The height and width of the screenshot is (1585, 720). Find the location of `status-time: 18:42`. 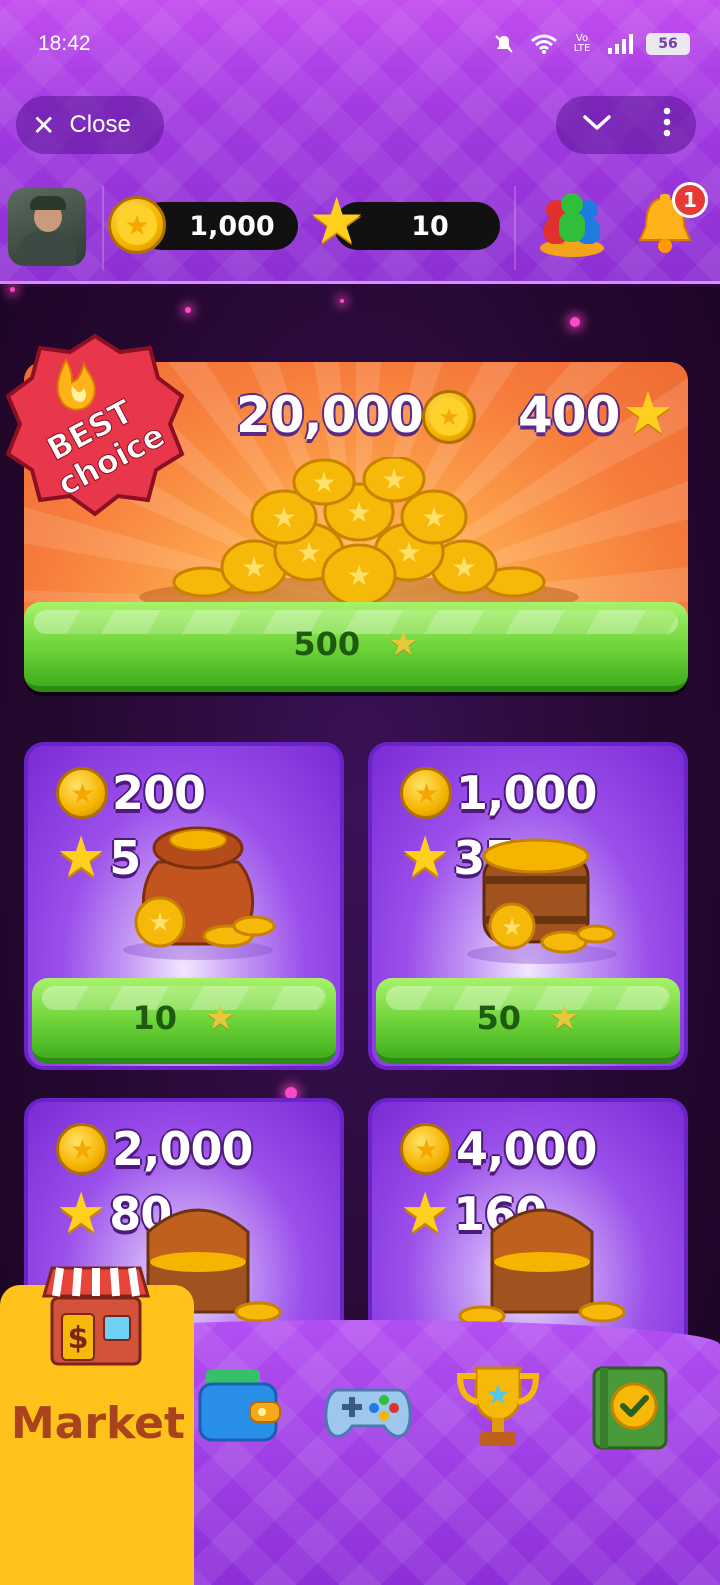

status-time: 18:42 is located at coordinates (64, 43).